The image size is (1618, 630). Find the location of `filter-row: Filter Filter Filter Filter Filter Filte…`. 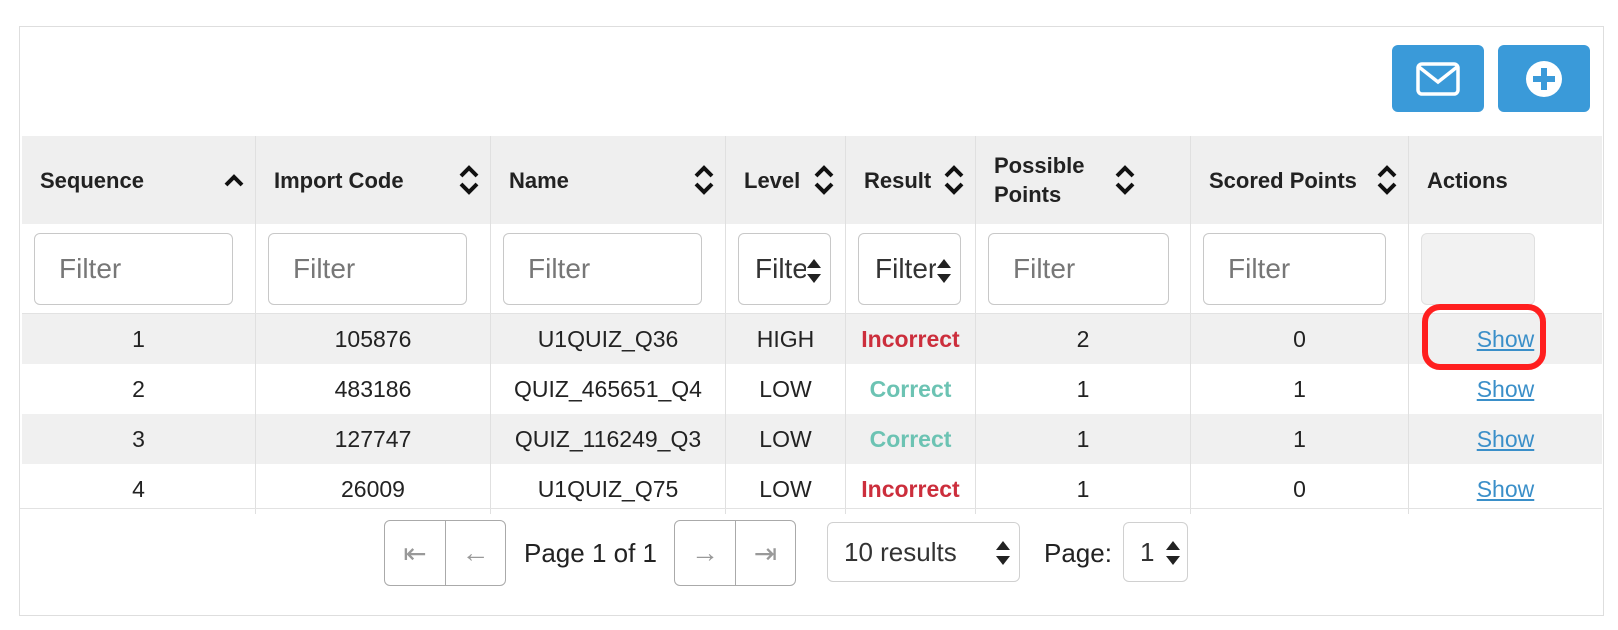

filter-row: Filter Filter Filter Filter Filter Filte… is located at coordinates (812, 269).